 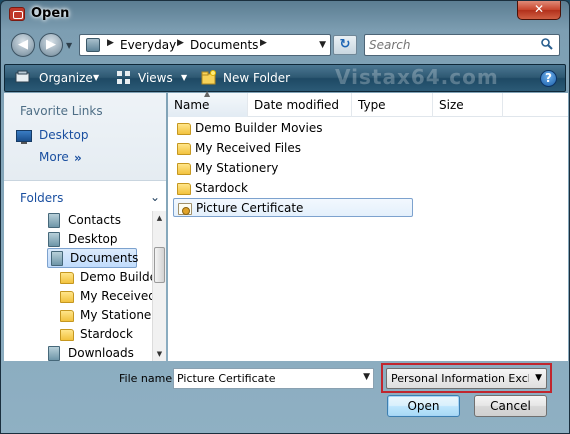 I want to click on search-box, so click(x=462, y=45).